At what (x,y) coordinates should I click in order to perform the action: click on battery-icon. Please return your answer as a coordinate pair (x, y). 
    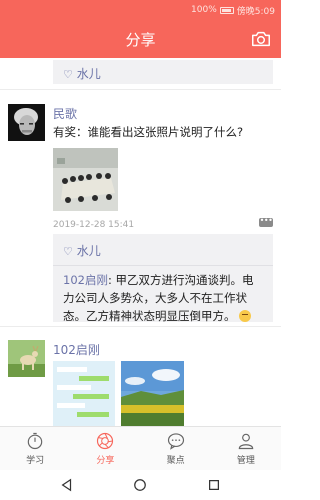
    Looking at the image, I should click on (226, 10).